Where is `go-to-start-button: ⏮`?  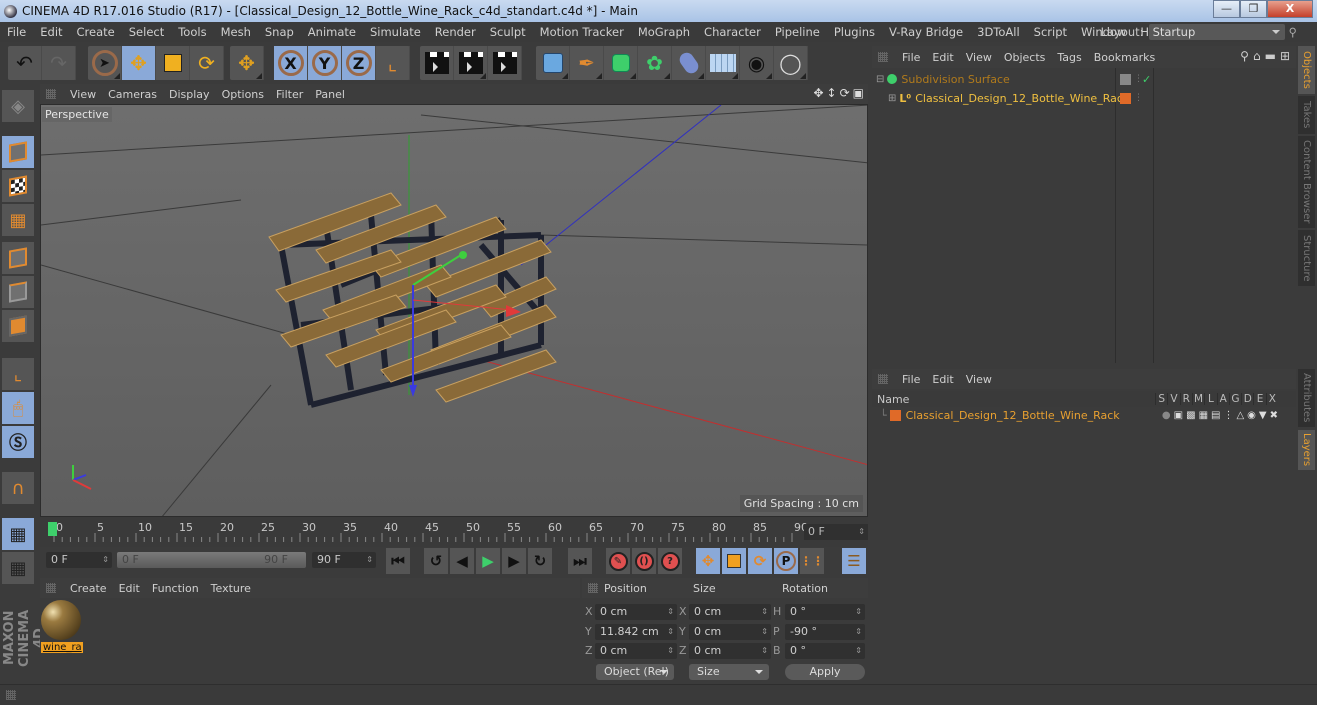 go-to-start-button: ⏮ is located at coordinates (398, 561).